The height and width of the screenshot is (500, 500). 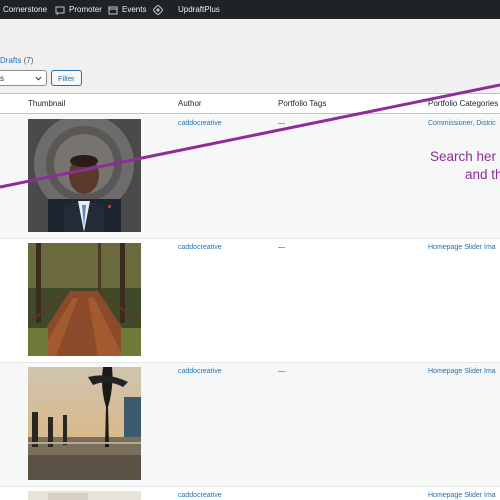 What do you see at coordinates (10, 60) in the screenshot?
I see `drafts-link: Drafts` at bounding box center [10, 60].